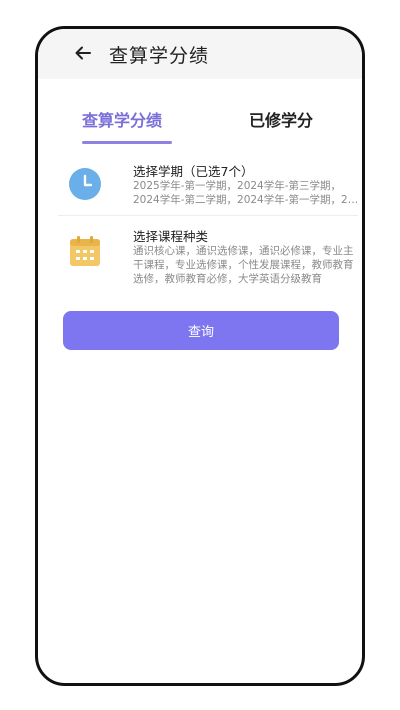 Image resolution: width=400 pixels, height=710 pixels. I want to click on clock-icon, so click(85, 184).